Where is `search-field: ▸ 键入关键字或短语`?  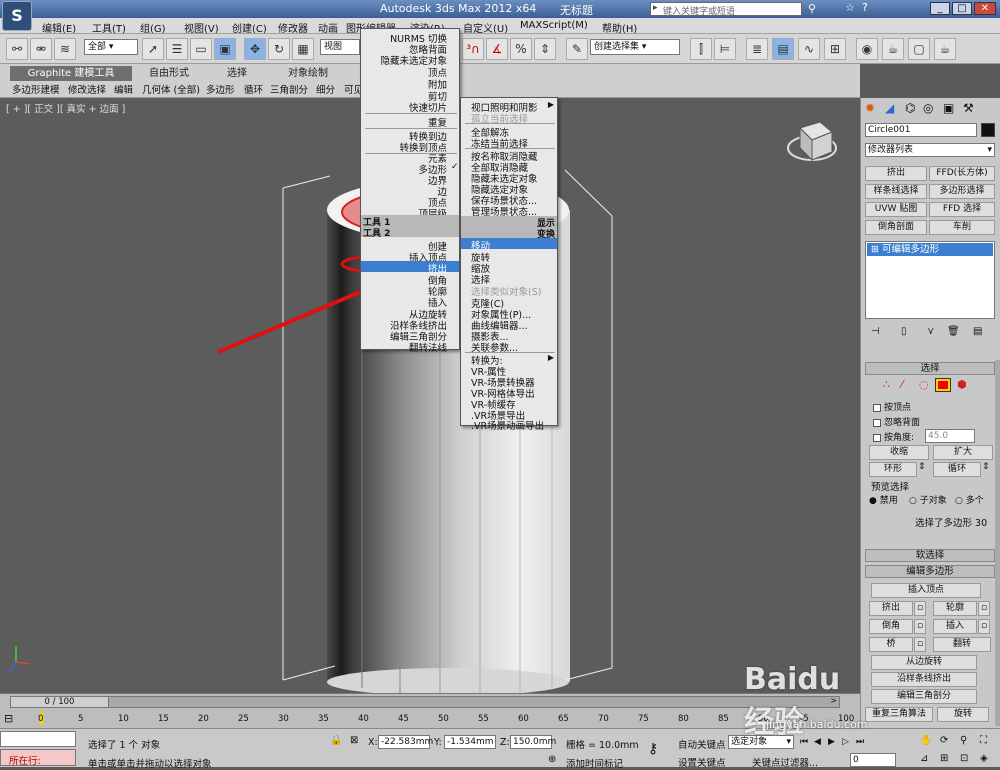
search-field: ▸ 键入关键字或短语 is located at coordinates (726, 9).